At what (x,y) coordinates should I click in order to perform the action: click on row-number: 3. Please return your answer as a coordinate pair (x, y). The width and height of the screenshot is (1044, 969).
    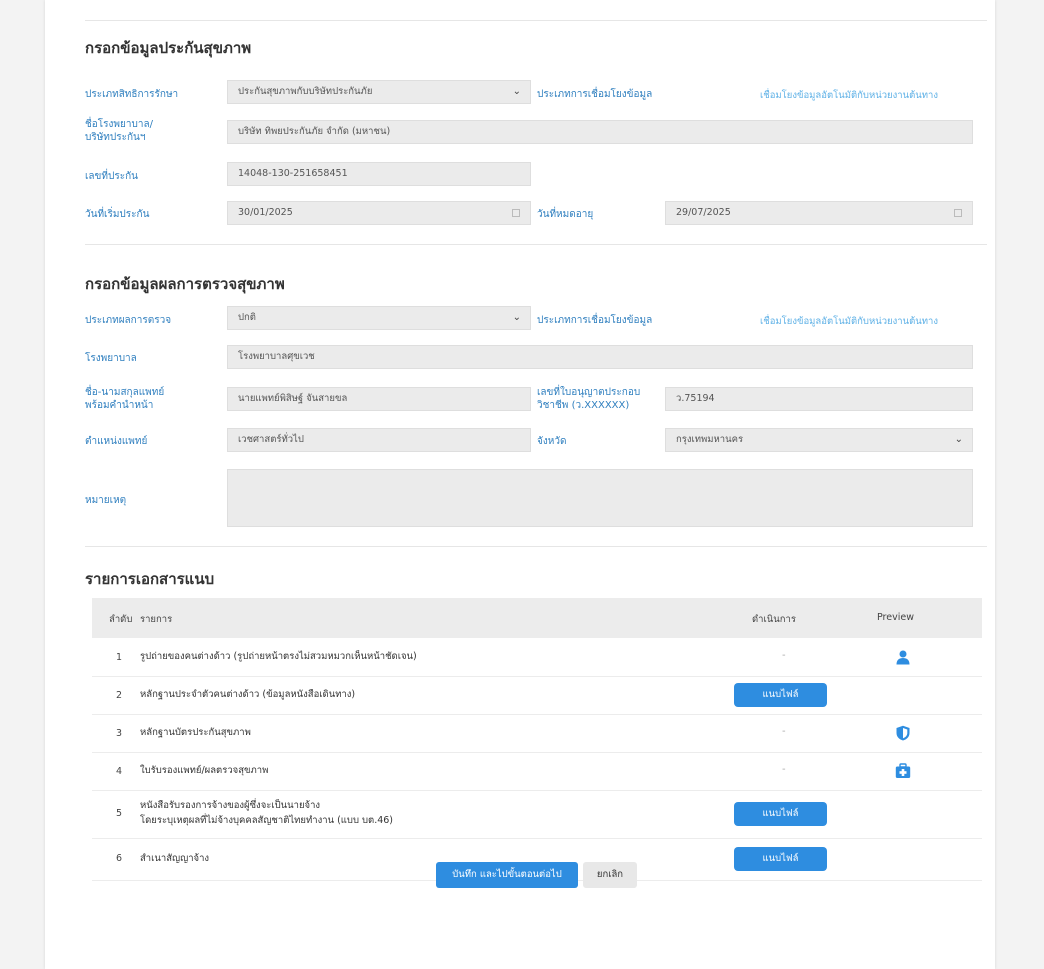
    Looking at the image, I should click on (119, 733).